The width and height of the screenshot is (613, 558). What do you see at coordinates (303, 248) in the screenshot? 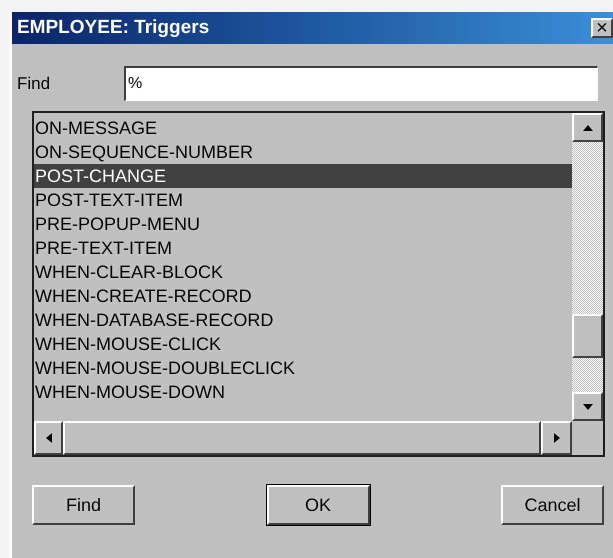
I see `list-item: PRE-TEXT-ITEM` at bounding box center [303, 248].